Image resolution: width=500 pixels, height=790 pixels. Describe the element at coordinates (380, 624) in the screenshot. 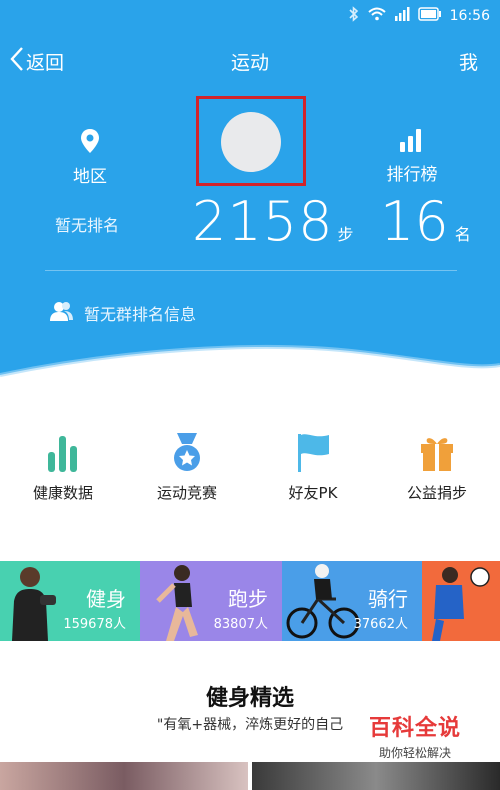

I see `tile-count: 37662人` at that location.